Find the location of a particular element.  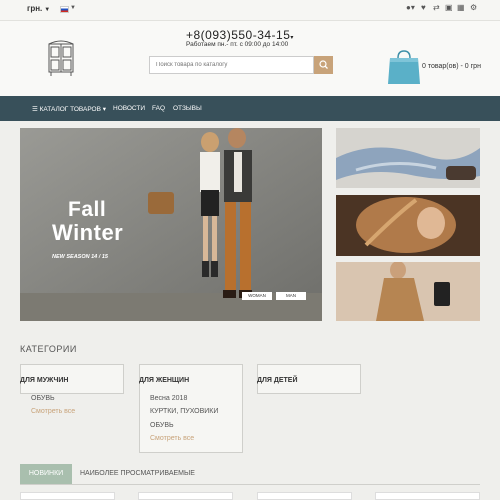

tab-most-viewed: НАИБОЛЕЕ ПРОСМАТРИВАЕМЫЕ is located at coordinates (137, 473).